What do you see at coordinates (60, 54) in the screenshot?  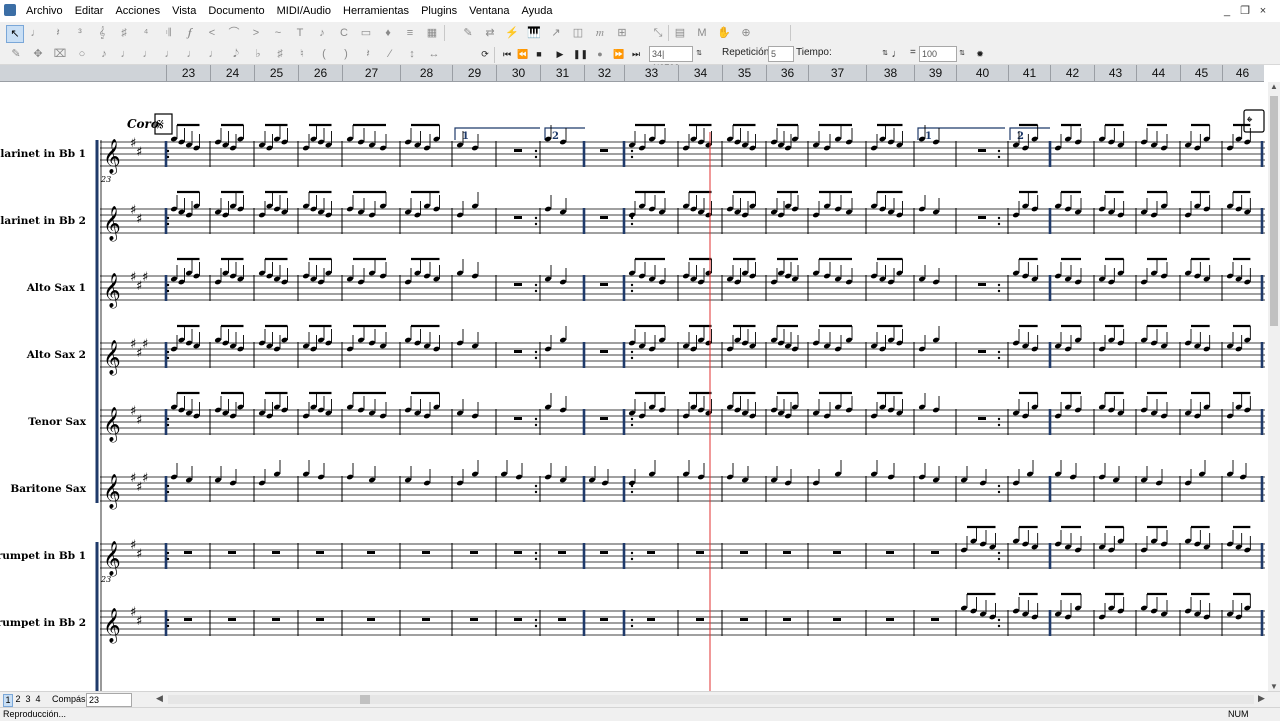 I see `edit-tool-3-icon: ⌧` at bounding box center [60, 54].